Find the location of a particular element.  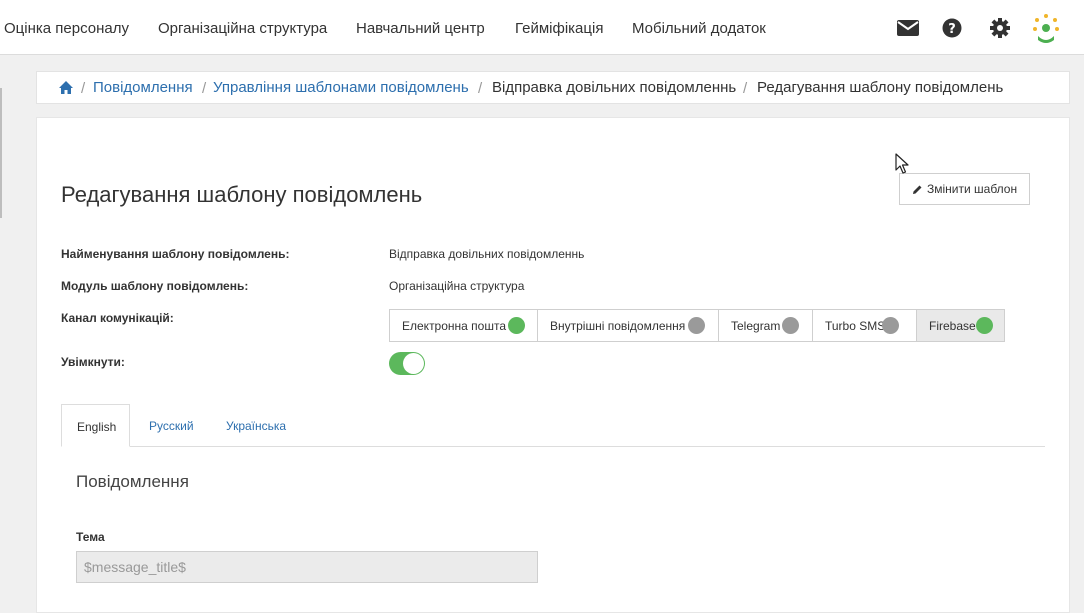

edit-template-button: Змінити шаблон is located at coordinates (964, 189).